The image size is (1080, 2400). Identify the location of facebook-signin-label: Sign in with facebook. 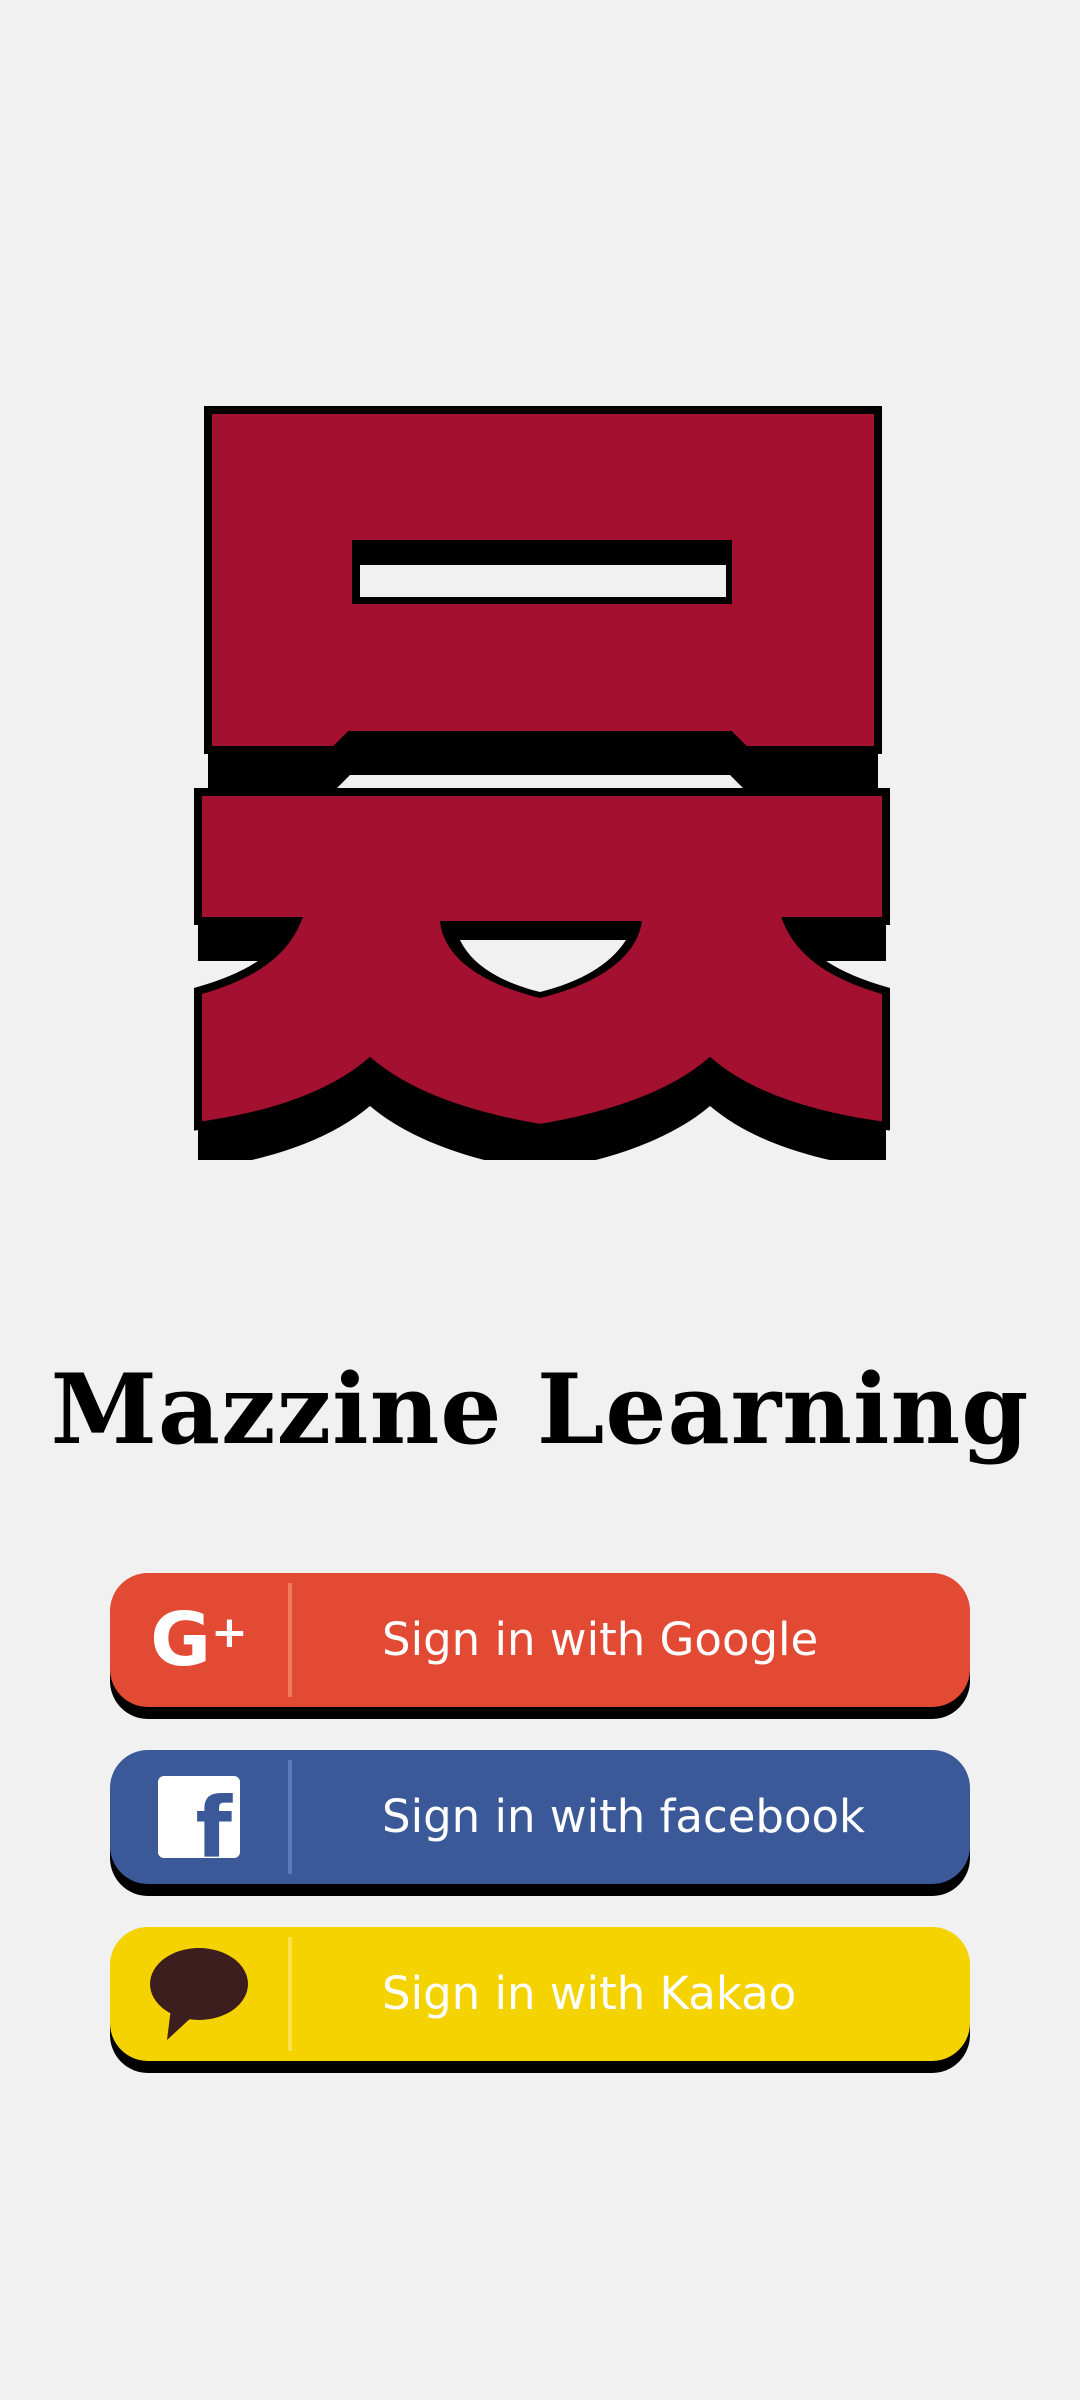
(624, 1816).